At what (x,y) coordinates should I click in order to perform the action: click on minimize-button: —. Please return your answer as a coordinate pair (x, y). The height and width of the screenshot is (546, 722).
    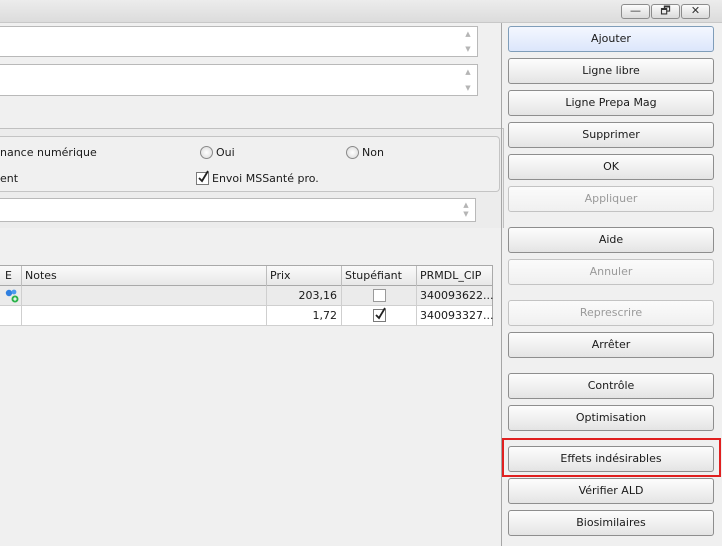
    Looking at the image, I should click on (635, 11).